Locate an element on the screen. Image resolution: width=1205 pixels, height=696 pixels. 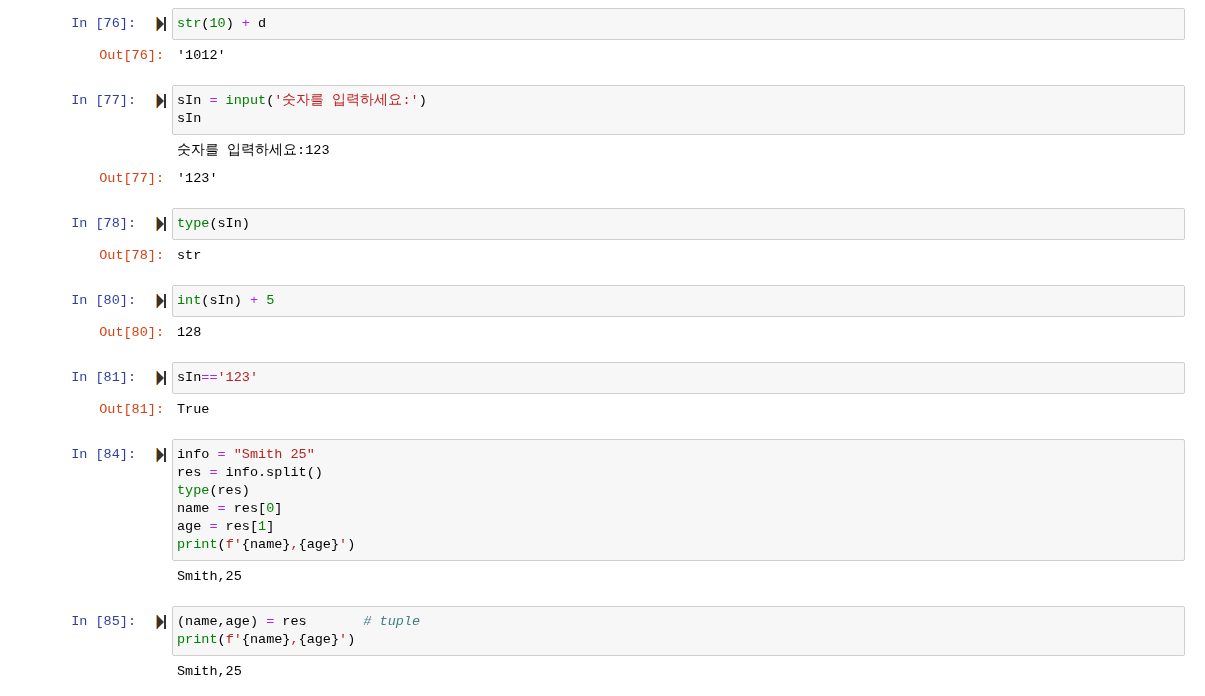
input-prompt: In [77]: is located at coordinates (103, 101).